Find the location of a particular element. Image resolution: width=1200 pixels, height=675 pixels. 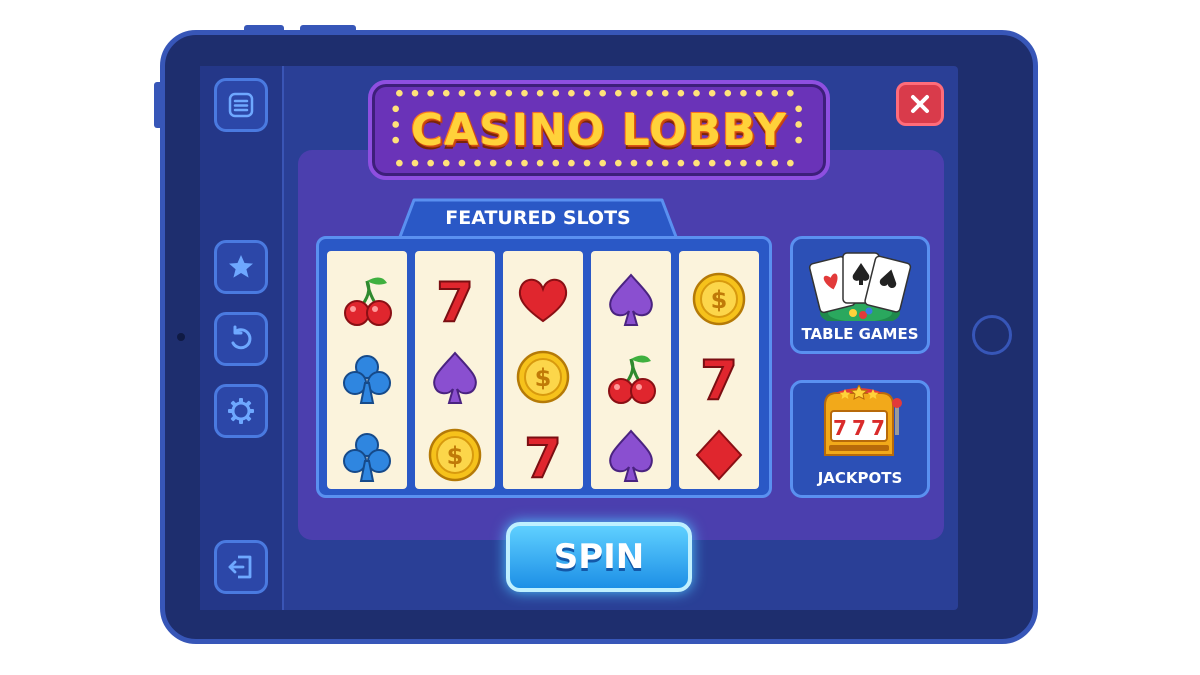

undo-button is located at coordinates (241, 339).